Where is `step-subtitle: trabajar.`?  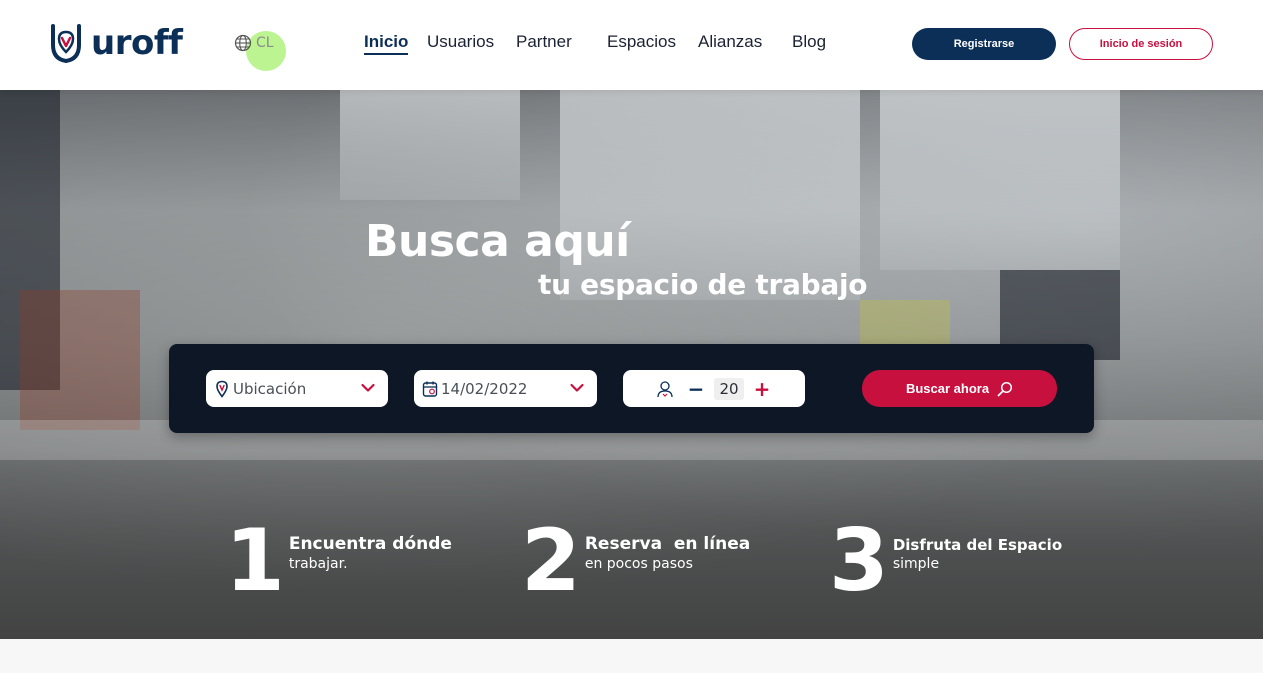
step-subtitle: trabajar. is located at coordinates (318, 564).